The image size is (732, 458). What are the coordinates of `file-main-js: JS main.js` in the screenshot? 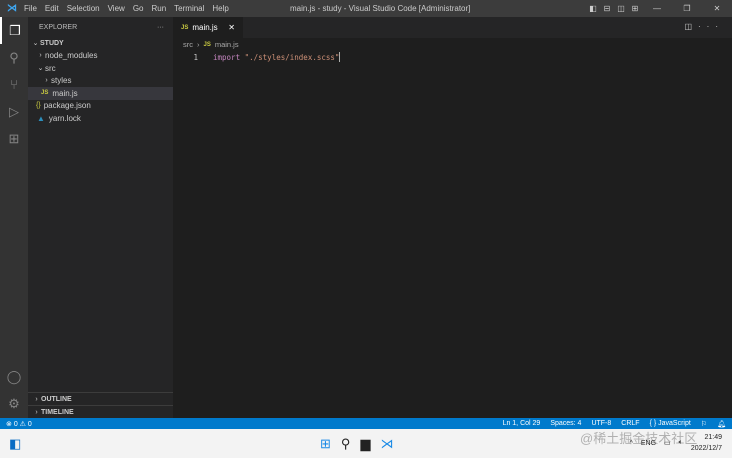 It's located at (100, 93).